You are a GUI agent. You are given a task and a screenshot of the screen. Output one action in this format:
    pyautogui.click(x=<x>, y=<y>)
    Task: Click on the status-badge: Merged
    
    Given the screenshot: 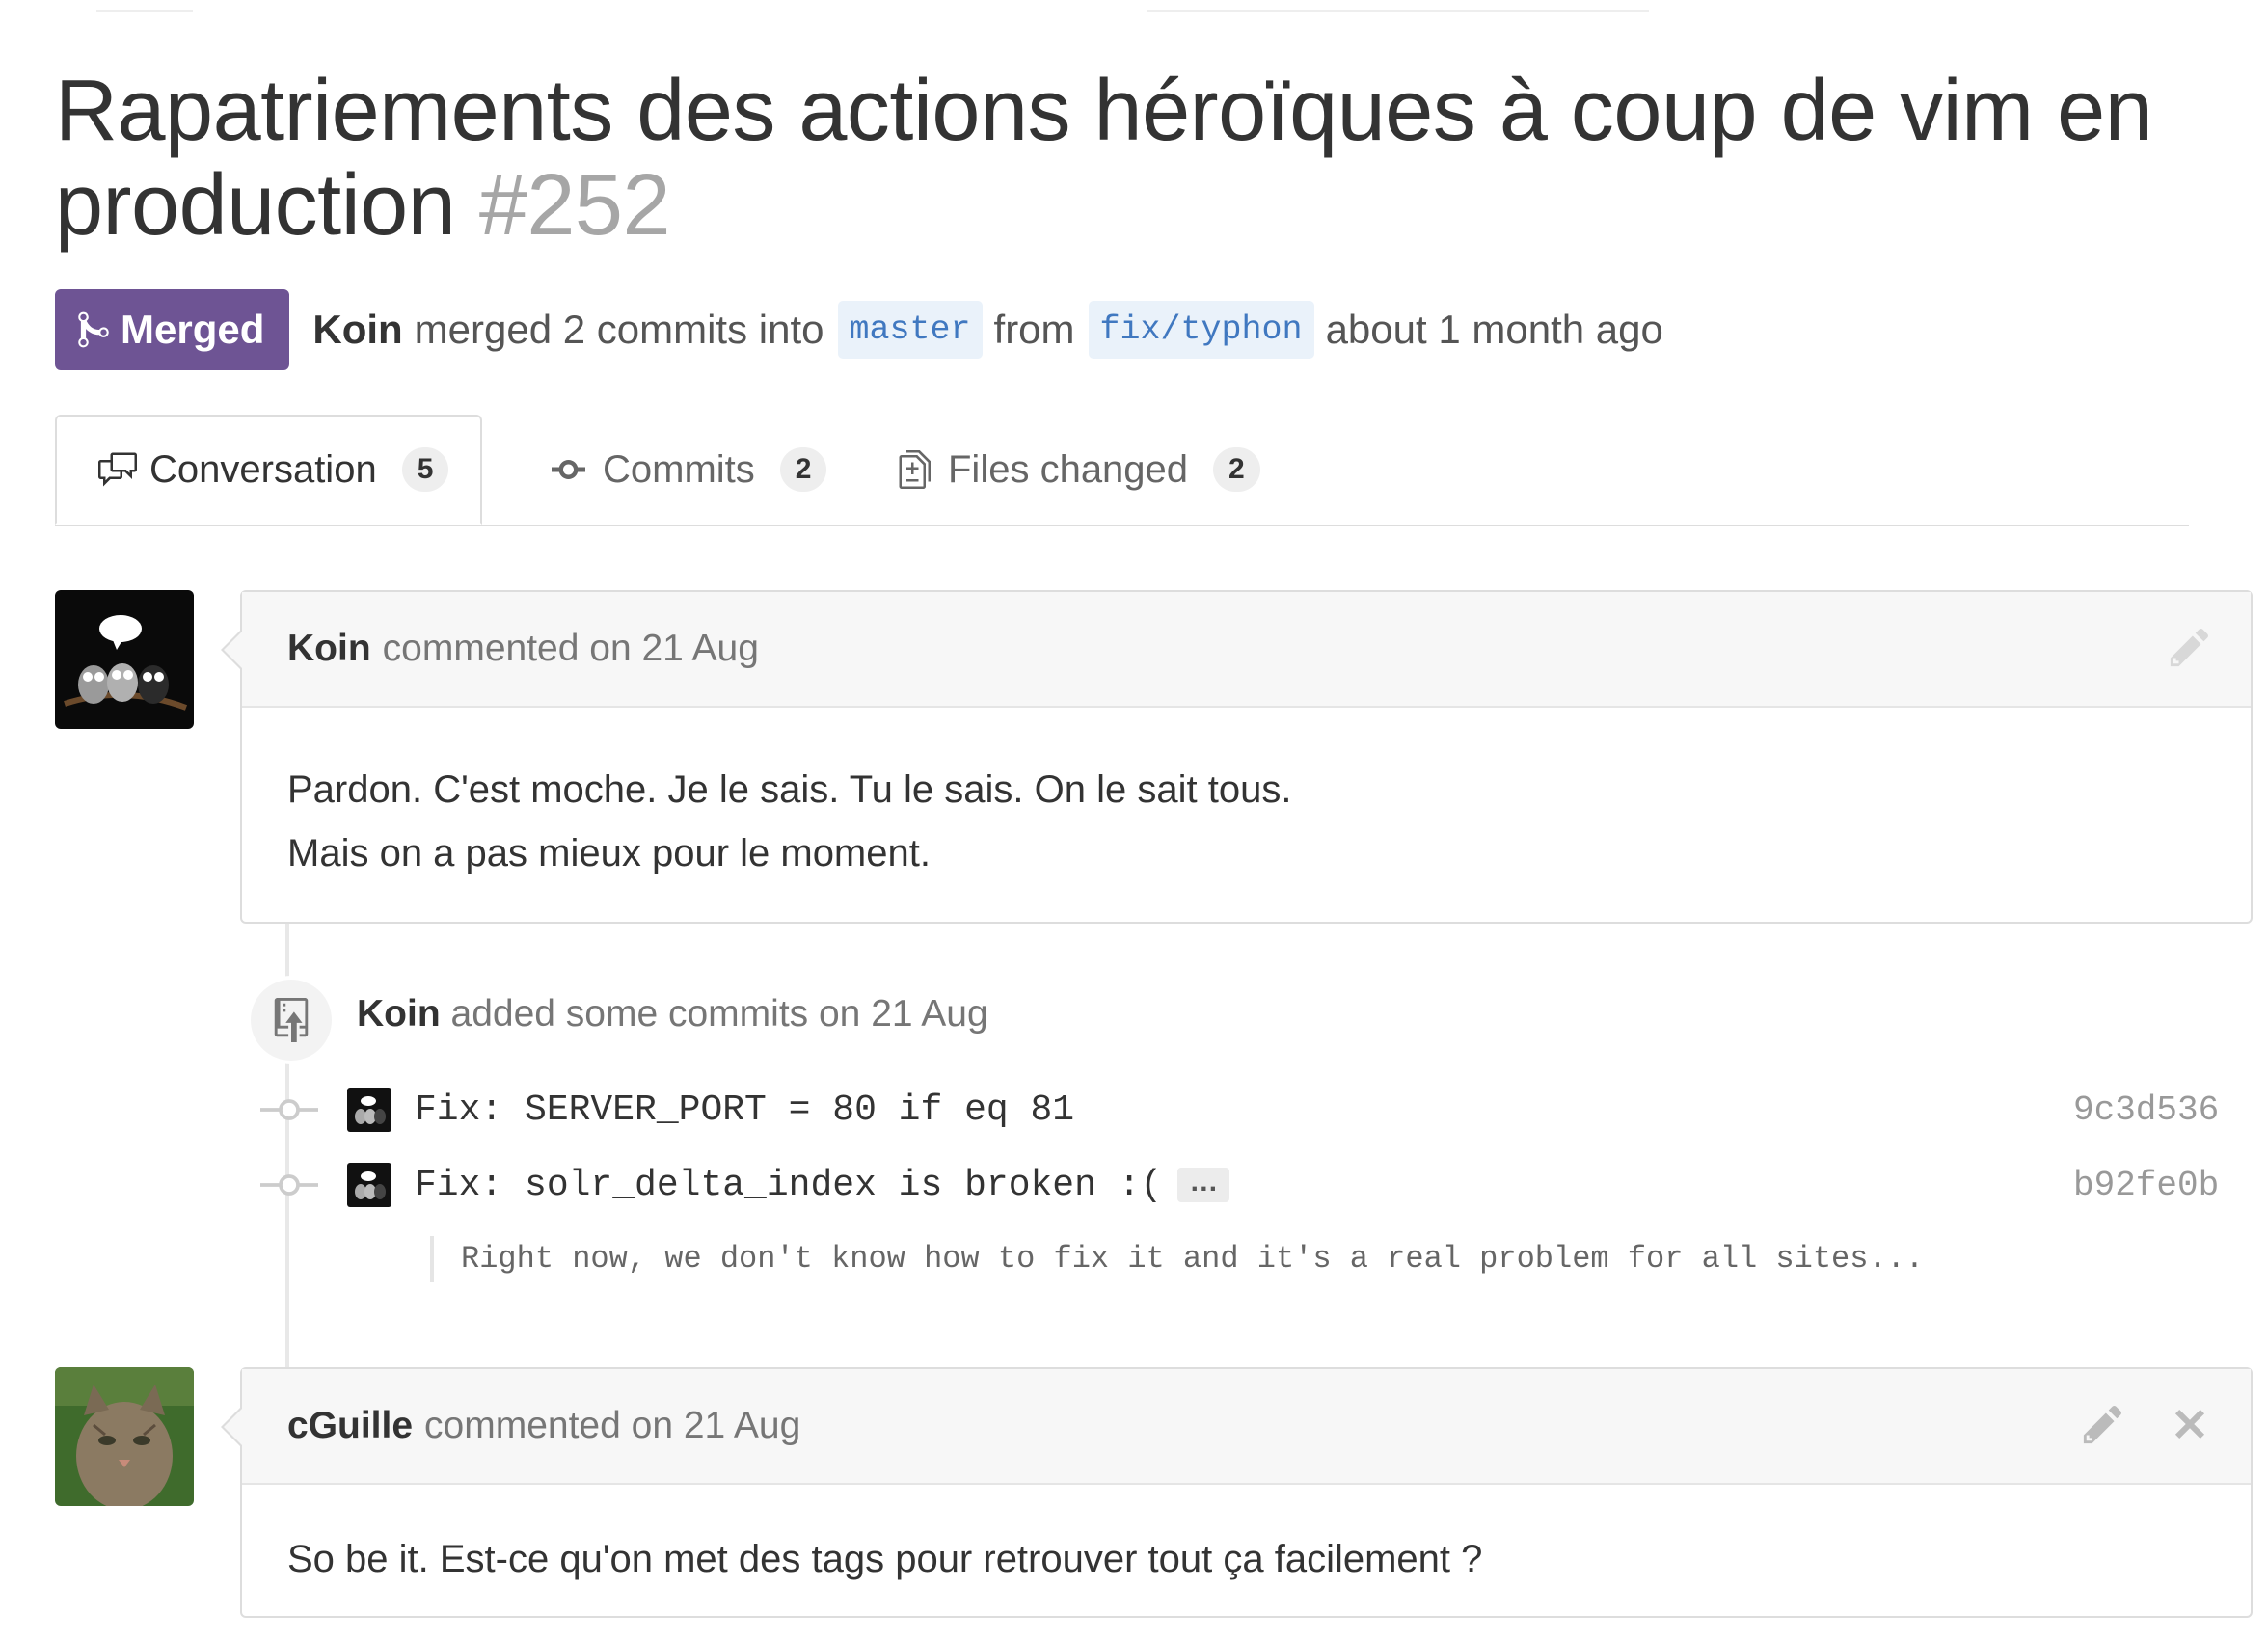 What is the action you would take?
    pyautogui.click(x=172, y=329)
    